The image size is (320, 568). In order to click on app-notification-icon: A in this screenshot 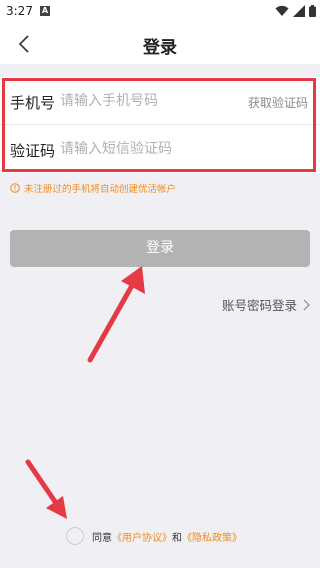, I will do `click(45, 11)`.